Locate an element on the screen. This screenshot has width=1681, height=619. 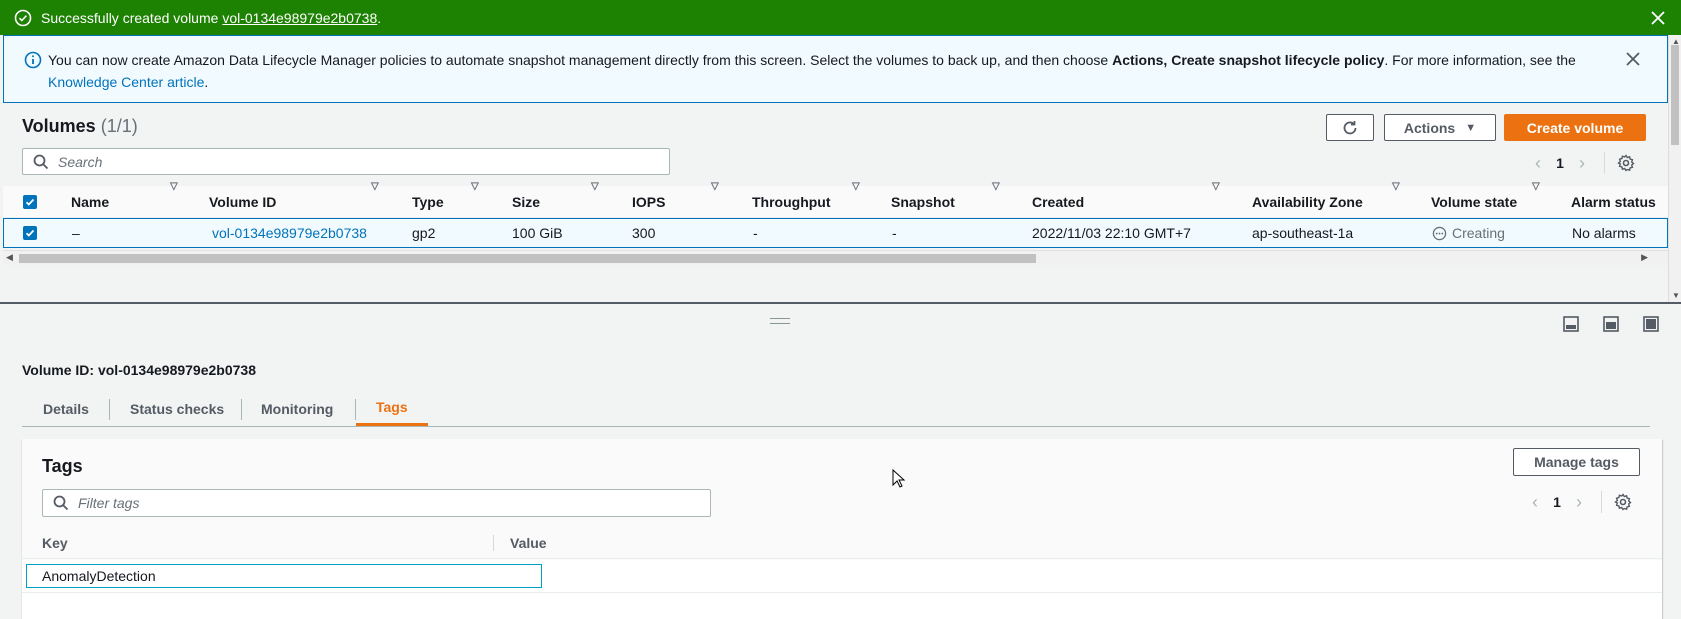
scroll-down-arrow-icon: ▼ is located at coordinates (1676, 295).